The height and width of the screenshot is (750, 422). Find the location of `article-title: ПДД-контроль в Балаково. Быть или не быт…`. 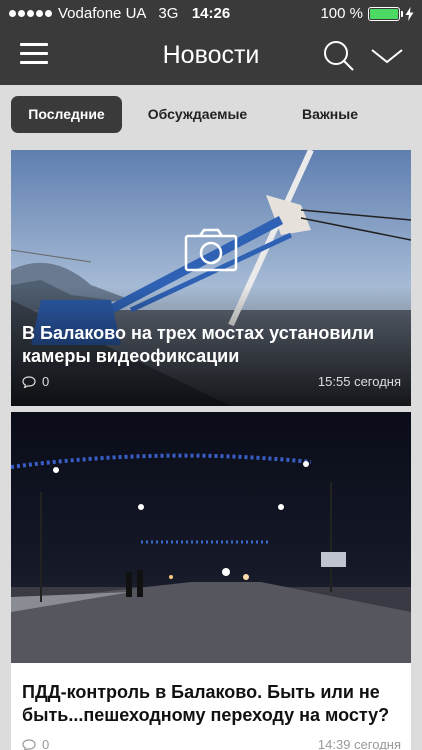

article-title: ПДД-контроль в Балаково. Быть или не быт… is located at coordinates (206, 703).